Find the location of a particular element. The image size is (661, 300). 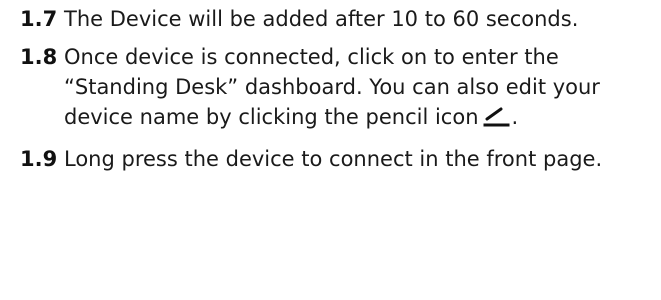

step-number: 1.8 is located at coordinates (39, 57).